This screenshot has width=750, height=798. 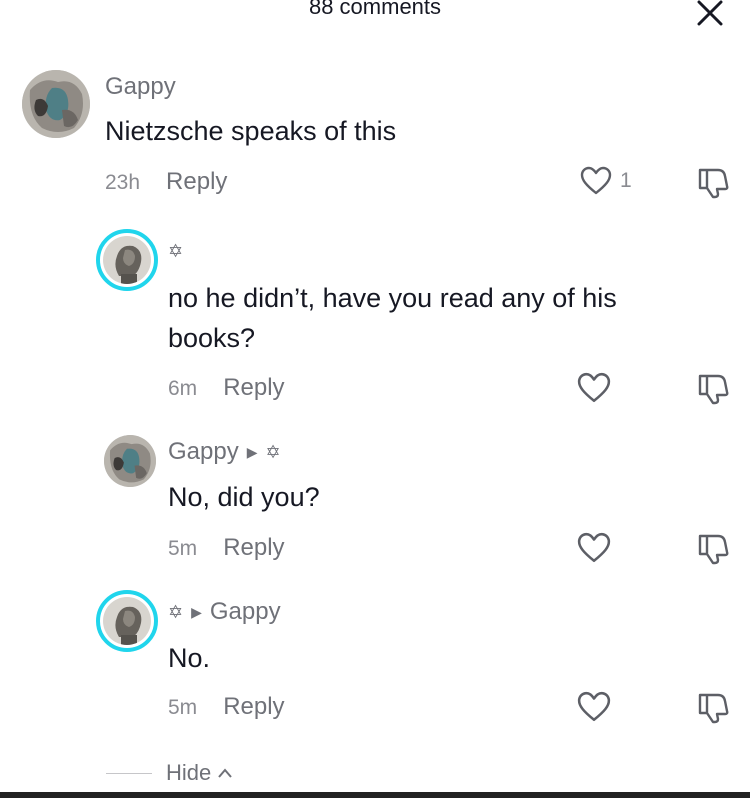 What do you see at coordinates (189, 772) in the screenshot?
I see `hide-label: Hide` at bounding box center [189, 772].